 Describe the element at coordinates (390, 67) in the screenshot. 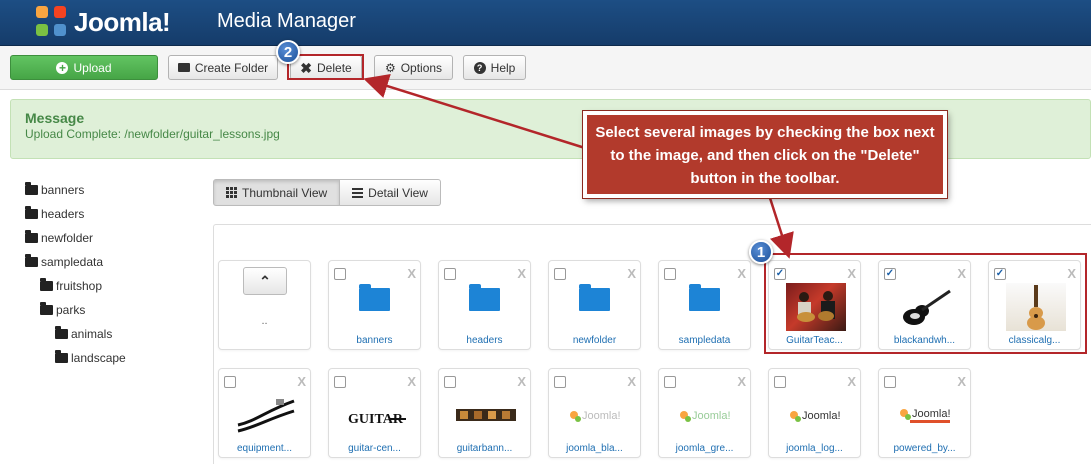

I see `gear-icon: ⚙` at that location.